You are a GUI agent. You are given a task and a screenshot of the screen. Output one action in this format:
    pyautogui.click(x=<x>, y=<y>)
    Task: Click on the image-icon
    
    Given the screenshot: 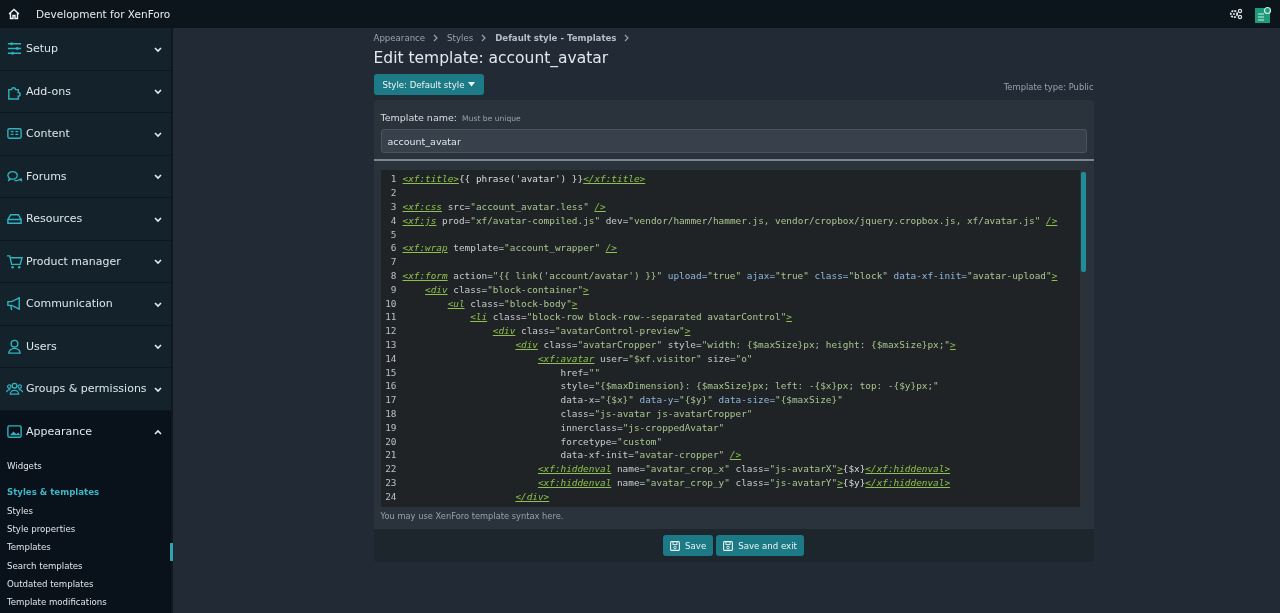 What is the action you would take?
    pyautogui.click(x=14, y=432)
    